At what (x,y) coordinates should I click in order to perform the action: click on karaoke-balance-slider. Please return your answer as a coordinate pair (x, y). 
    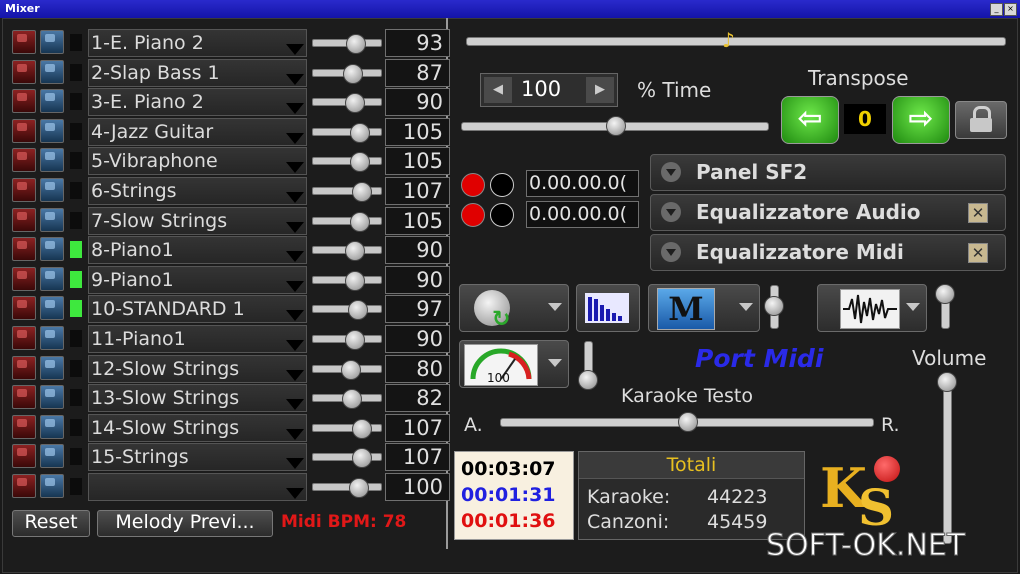
    Looking at the image, I should click on (687, 422).